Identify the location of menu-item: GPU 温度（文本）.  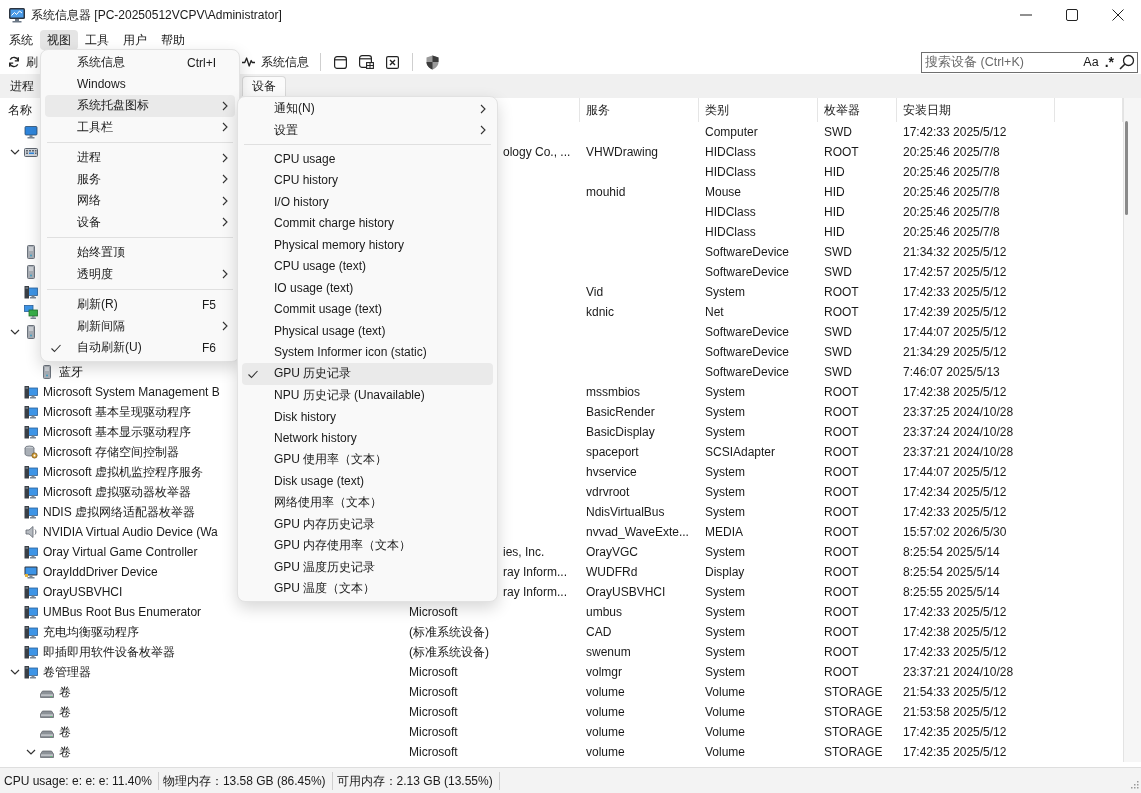
(367, 589).